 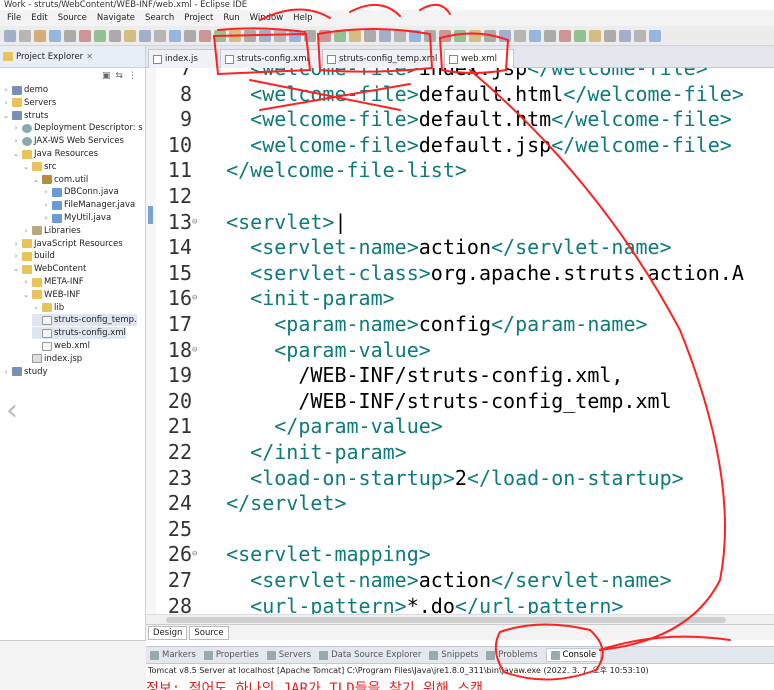 What do you see at coordinates (52, 359) in the screenshot?
I see `tree-item: index.jsp` at bounding box center [52, 359].